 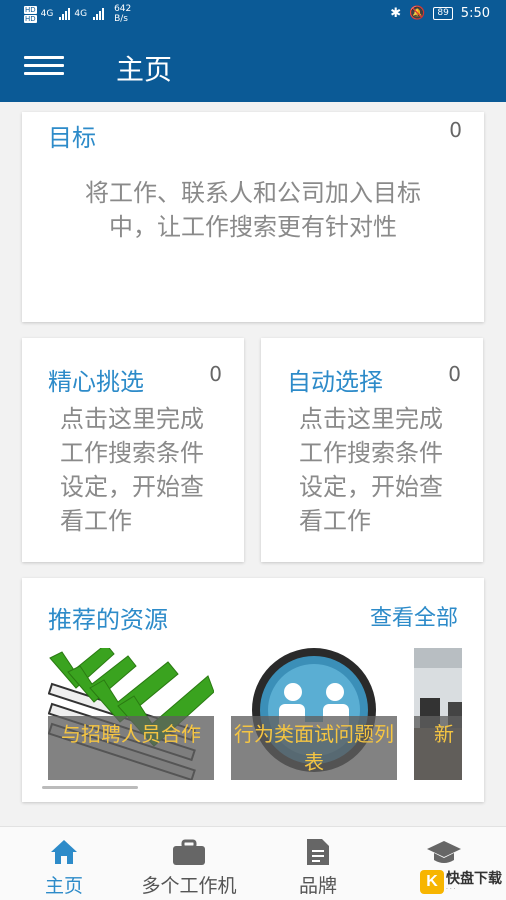 What do you see at coordinates (131, 714) in the screenshot?
I see `resource-tile-recruiter: 与招聘人员合作` at bounding box center [131, 714].